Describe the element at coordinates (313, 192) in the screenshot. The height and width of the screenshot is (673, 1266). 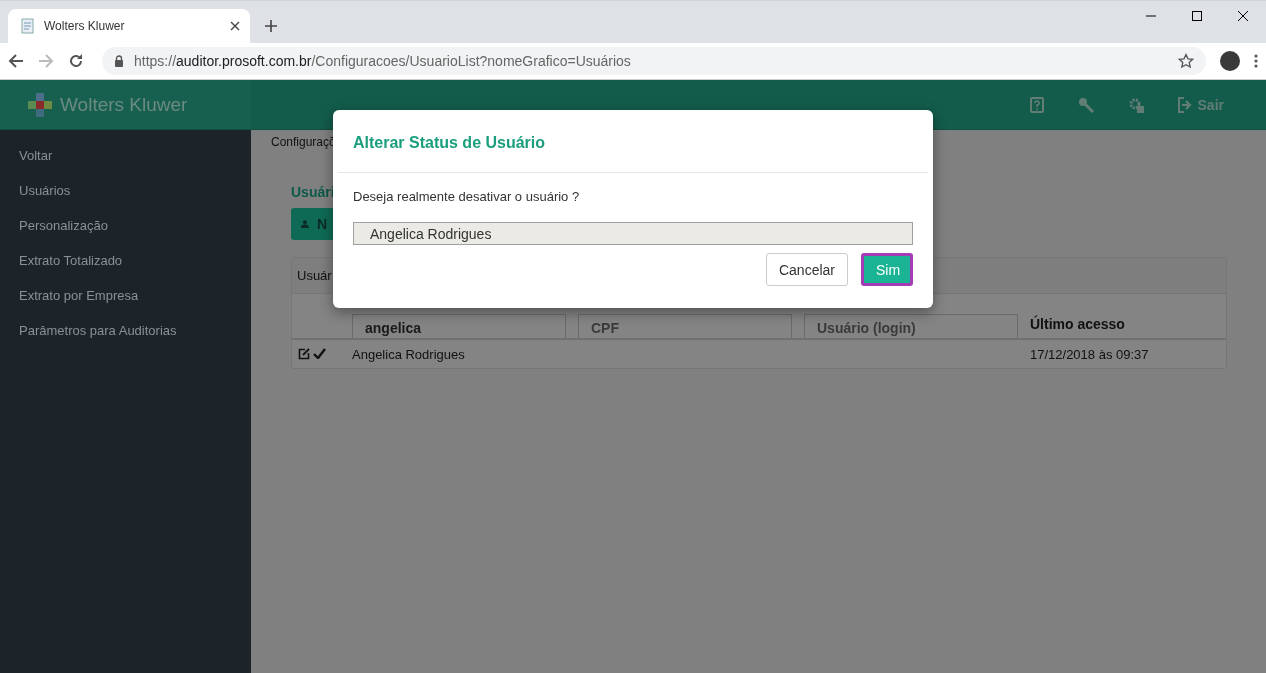
I see `page-title: Usuári` at that location.